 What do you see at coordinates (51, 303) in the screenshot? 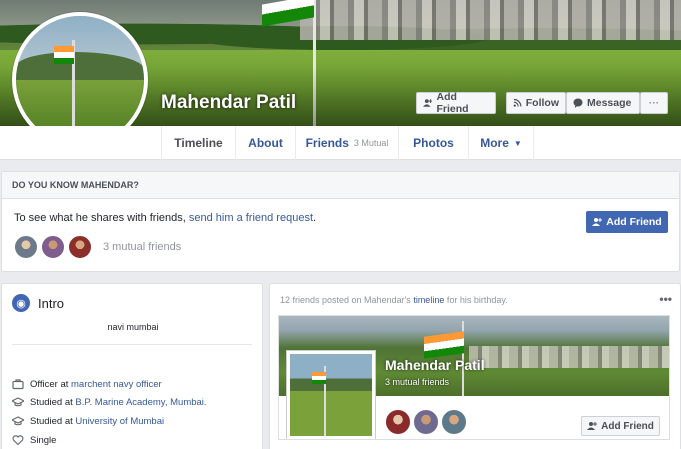
I see `intro-title: Intro` at bounding box center [51, 303].